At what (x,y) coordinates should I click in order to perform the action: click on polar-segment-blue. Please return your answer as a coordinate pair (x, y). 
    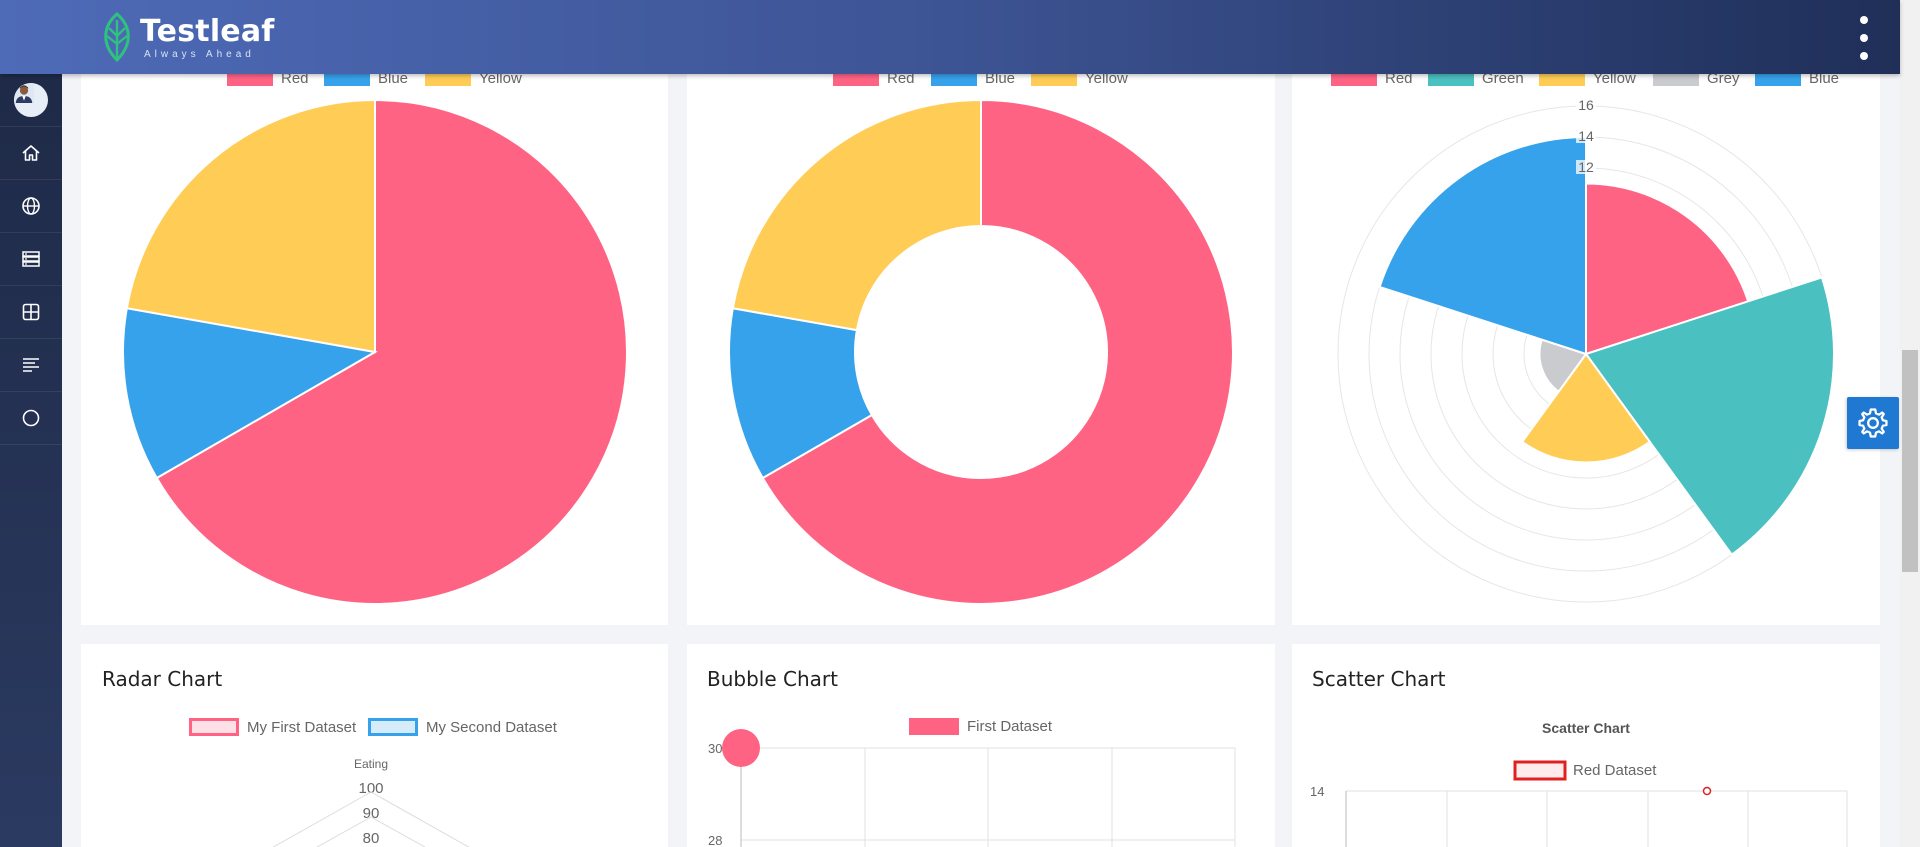
    Looking at the image, I should click on (1482, 245).